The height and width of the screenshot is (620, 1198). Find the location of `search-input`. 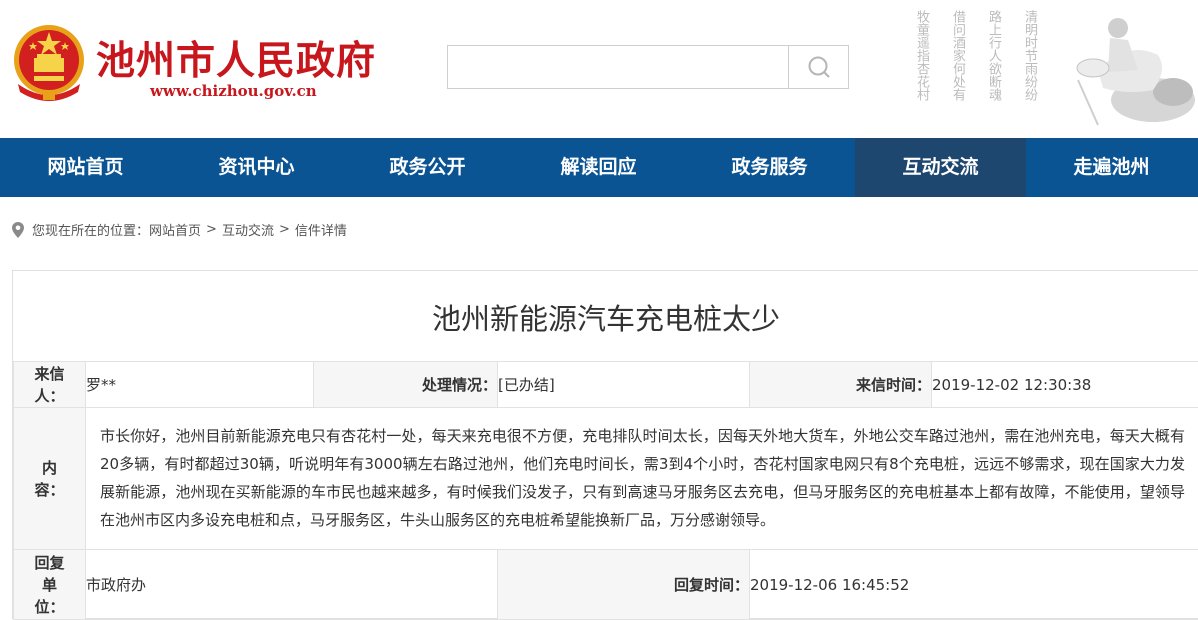

search-input is located at coordinates (618, 67).